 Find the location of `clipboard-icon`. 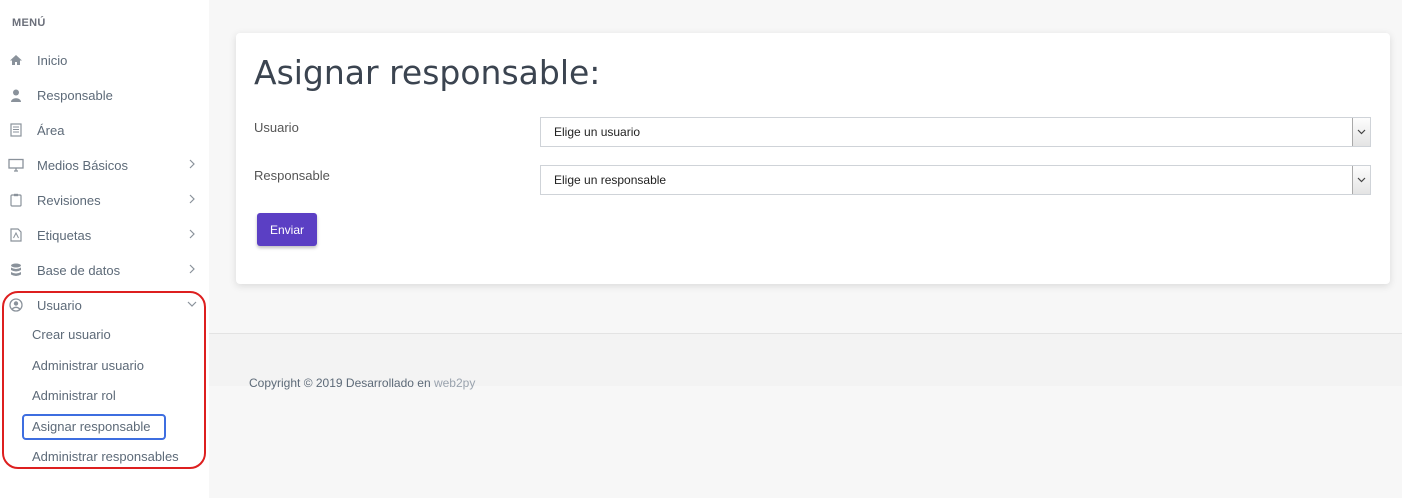

clipboard-icon is located at coordinates (16, 200).